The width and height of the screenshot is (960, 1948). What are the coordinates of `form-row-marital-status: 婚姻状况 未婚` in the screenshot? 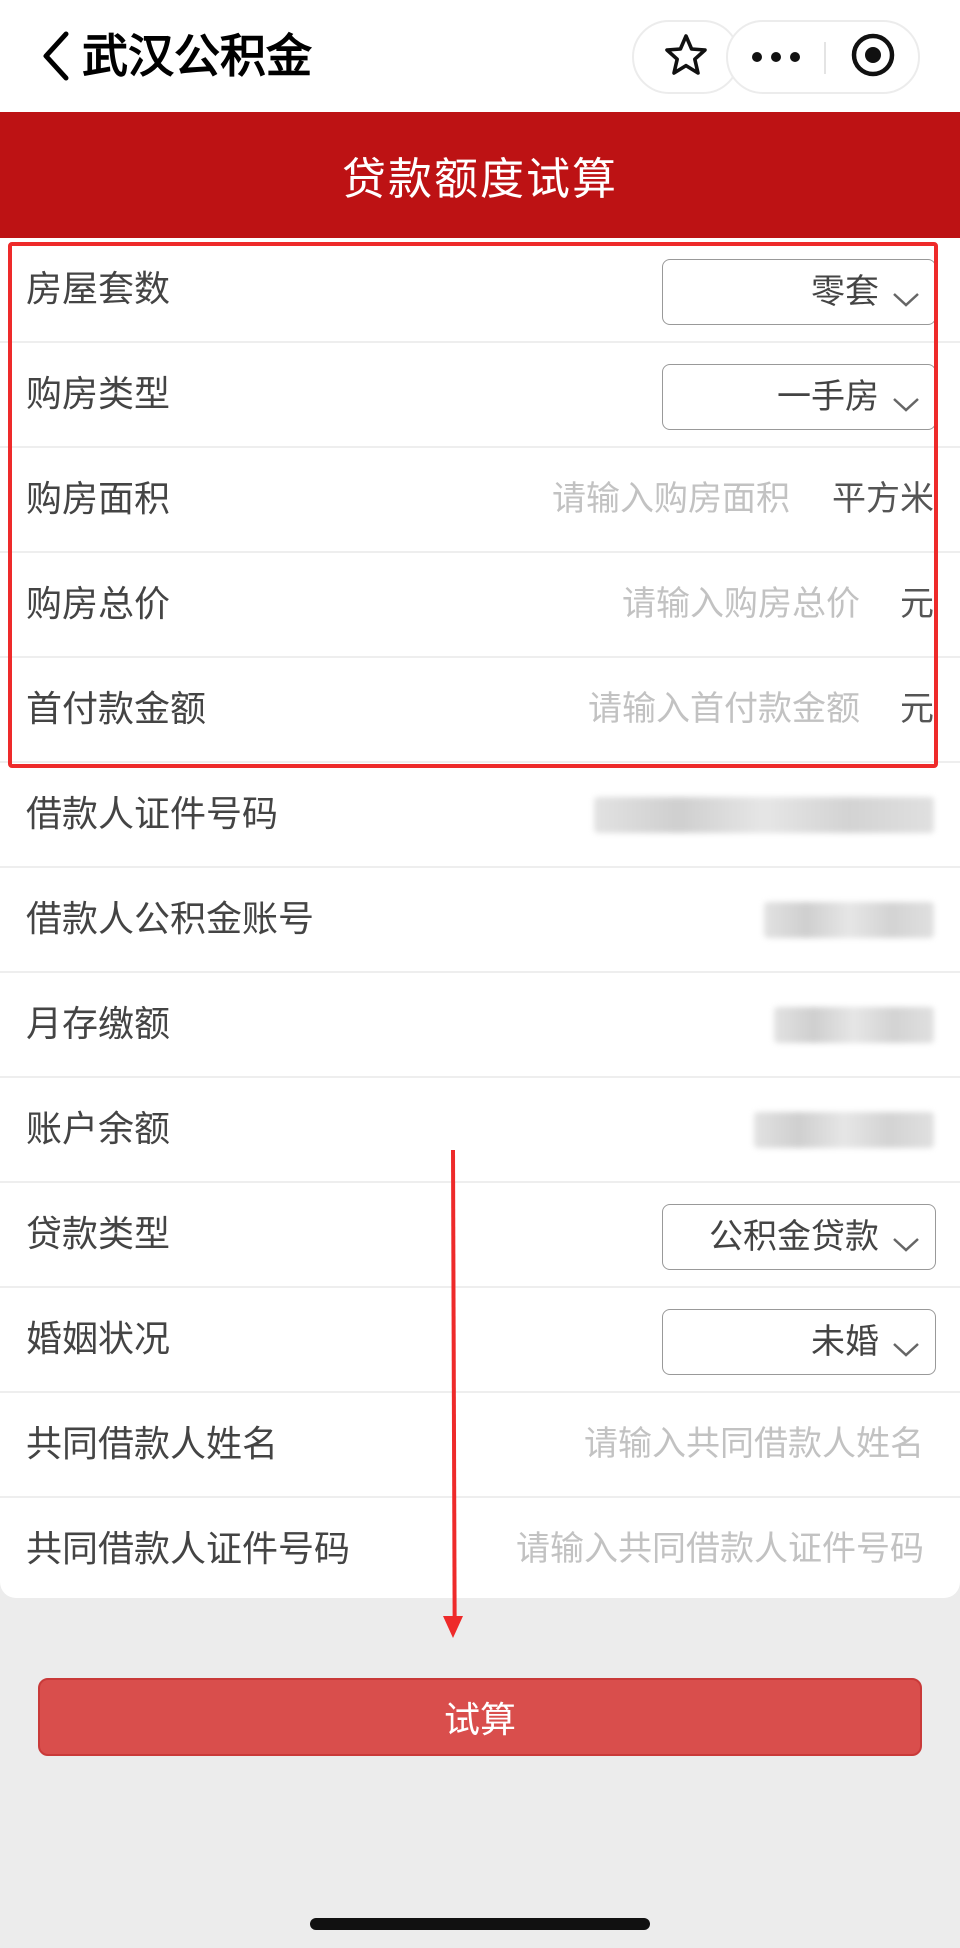 It's located at (480, 1340).